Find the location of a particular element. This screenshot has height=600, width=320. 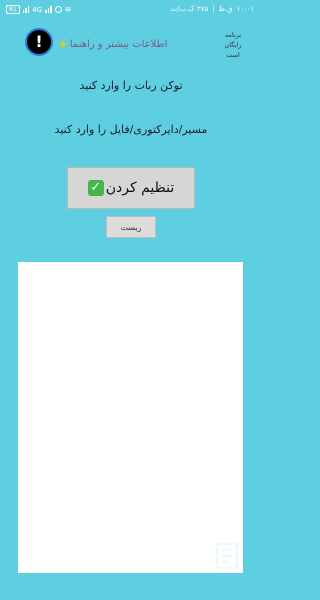

check-mark-icon: ✓ is located at coordinates (95, 188).